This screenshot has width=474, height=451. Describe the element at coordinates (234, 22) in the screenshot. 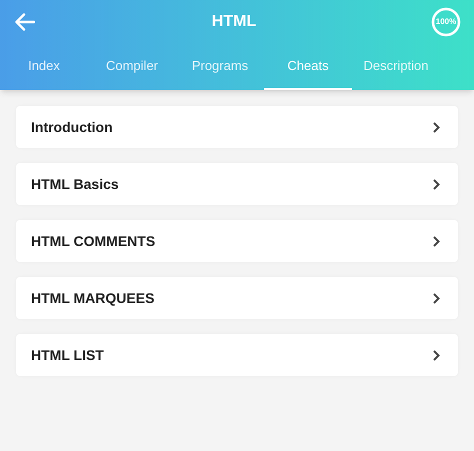

I see `page-title: HTML` at that location.